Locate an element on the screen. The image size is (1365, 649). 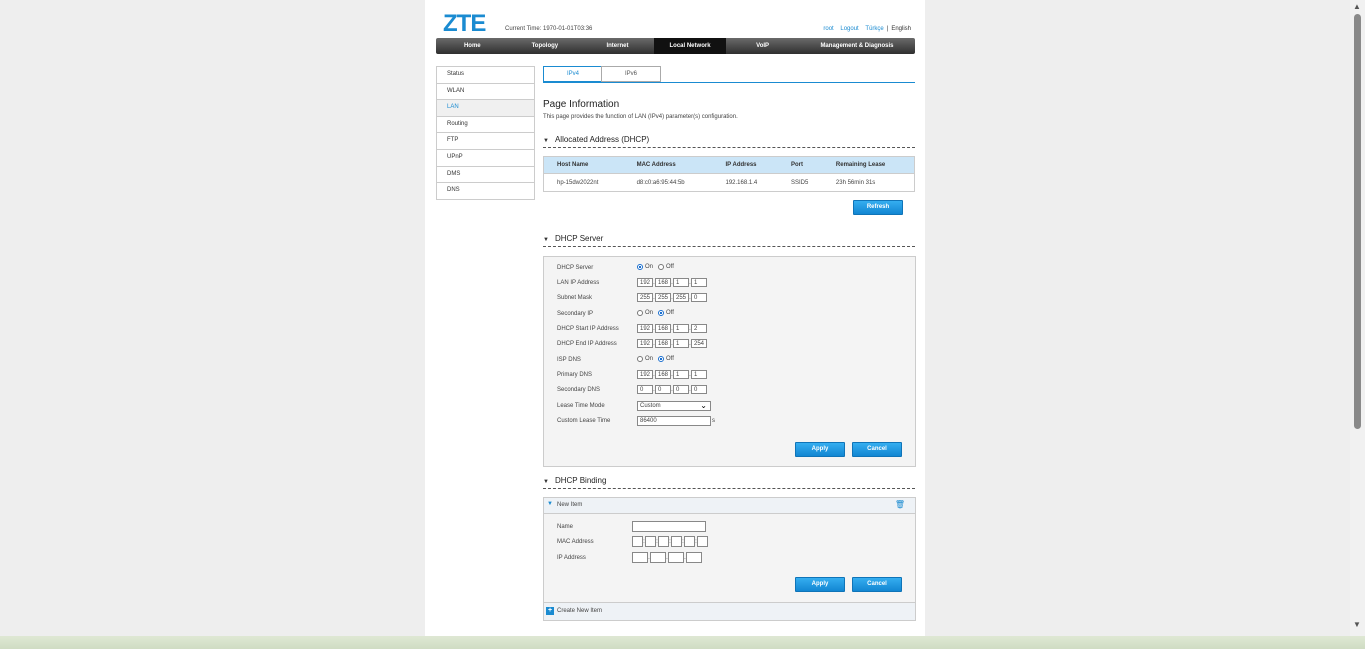
sidebar-item-ftp: FTP is located at coordinates (485, 141).